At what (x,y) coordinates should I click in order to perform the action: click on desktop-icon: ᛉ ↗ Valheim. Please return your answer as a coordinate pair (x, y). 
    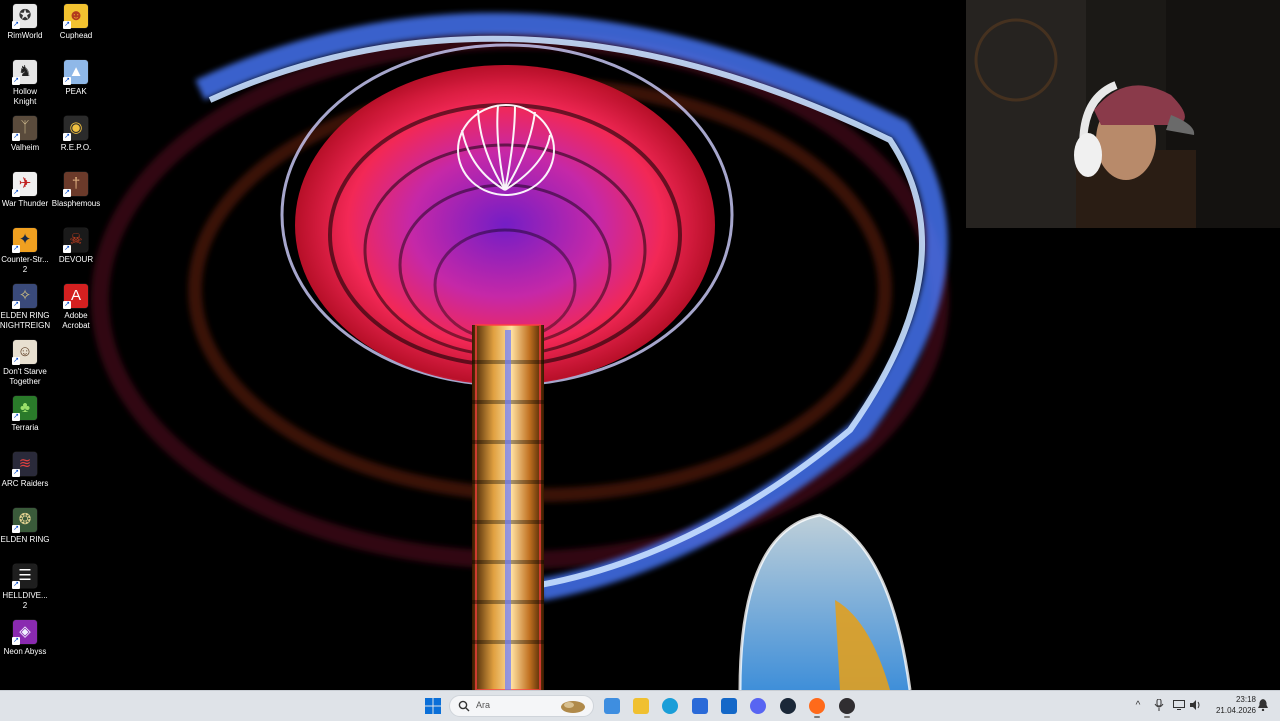
    Looking at the image, I should click on (25, 134).